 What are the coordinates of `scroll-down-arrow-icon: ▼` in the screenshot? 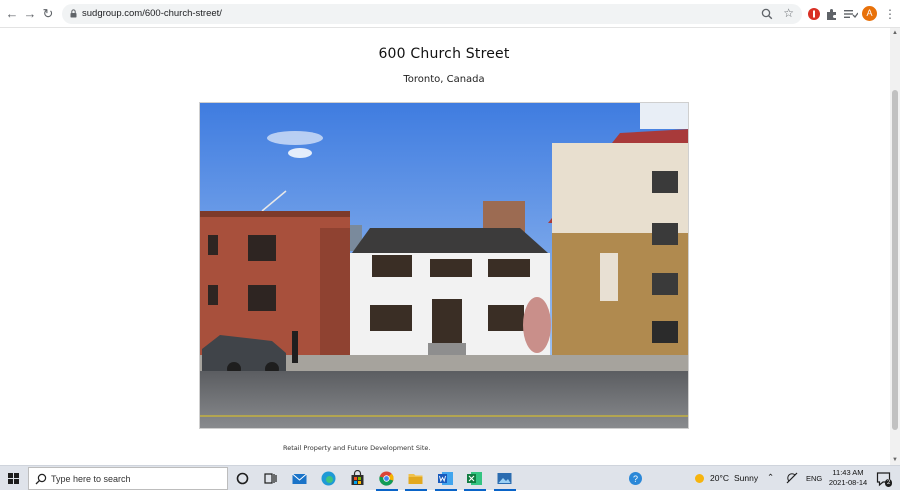 It's located at (895, 460).